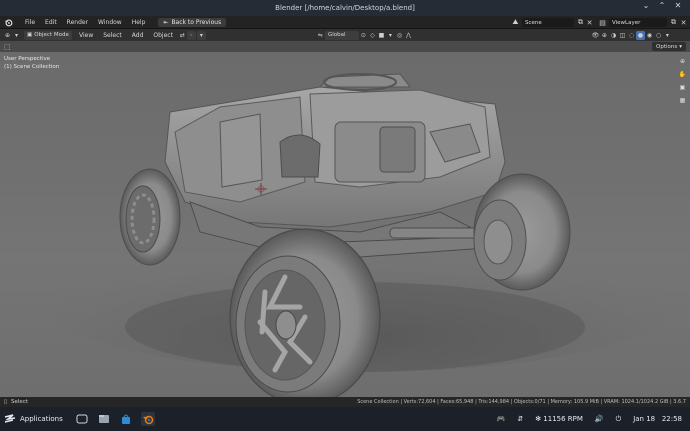 This screenshot has width=690, height=431. I want to click on view-layer-remove-icon: ✕, so click(683, 22).